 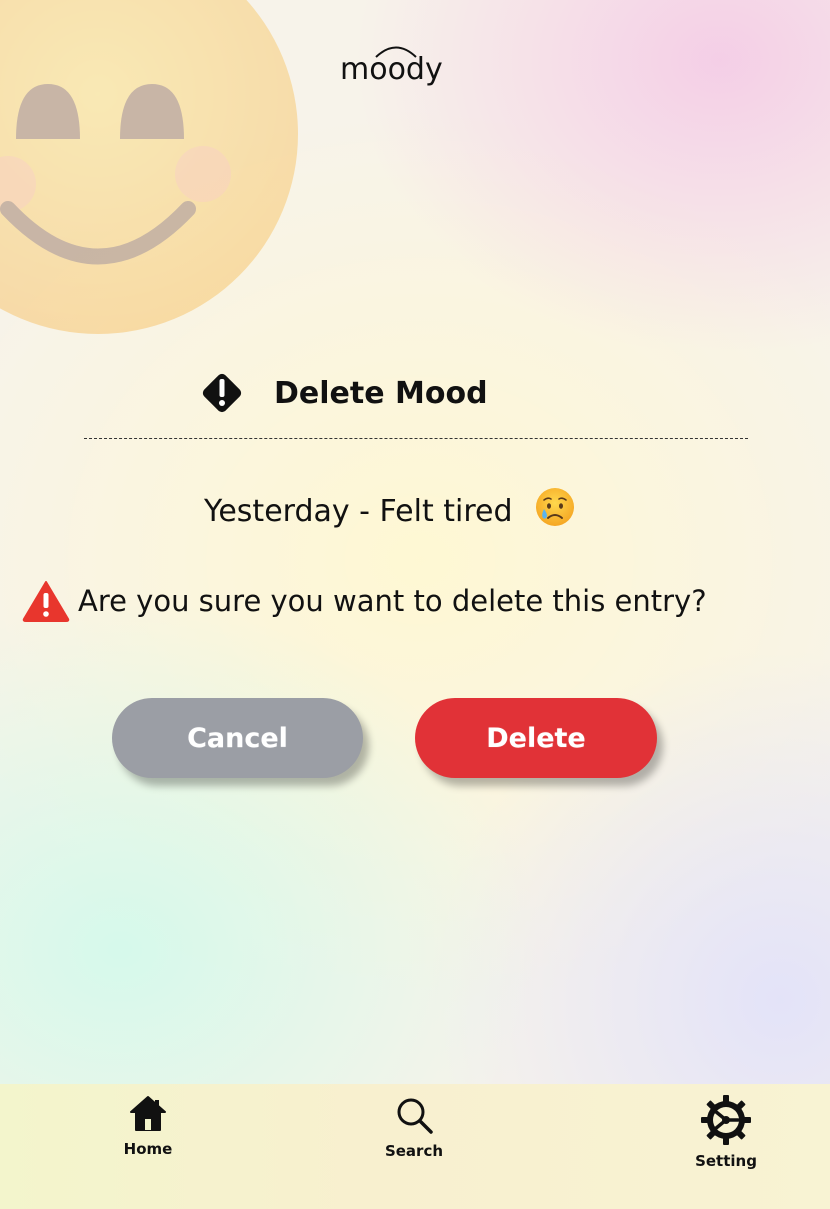 I want to click on nav-label-home: Home, so click(x=148, y=1149).